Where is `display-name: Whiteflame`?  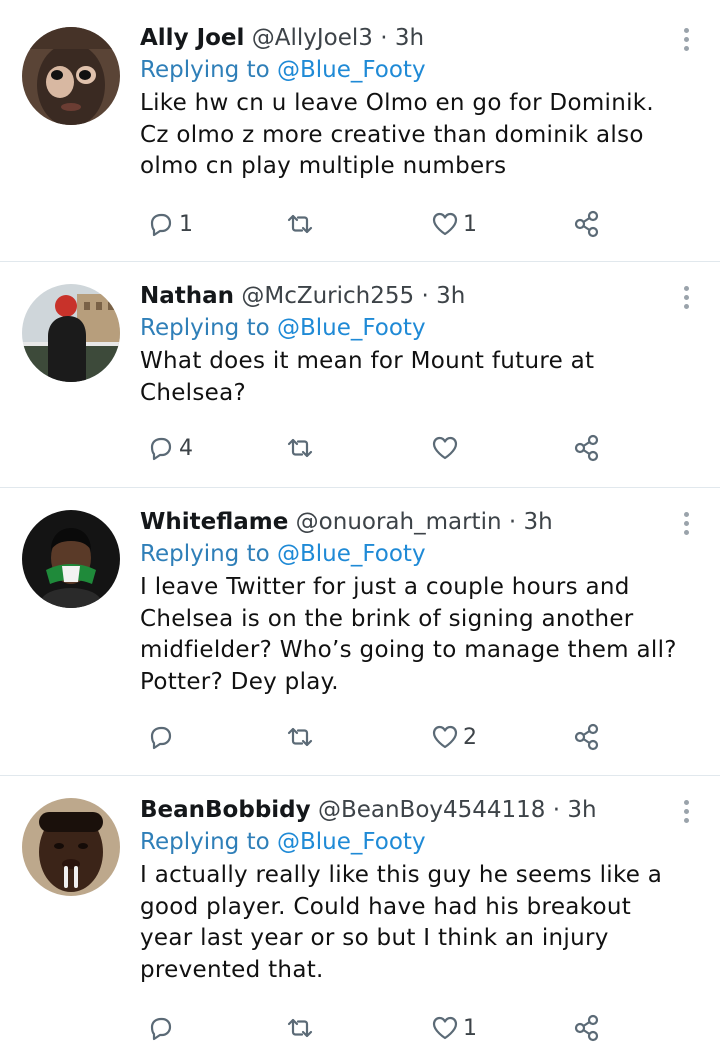
display-name: Whiteflame is located at coordinates (214, 522).